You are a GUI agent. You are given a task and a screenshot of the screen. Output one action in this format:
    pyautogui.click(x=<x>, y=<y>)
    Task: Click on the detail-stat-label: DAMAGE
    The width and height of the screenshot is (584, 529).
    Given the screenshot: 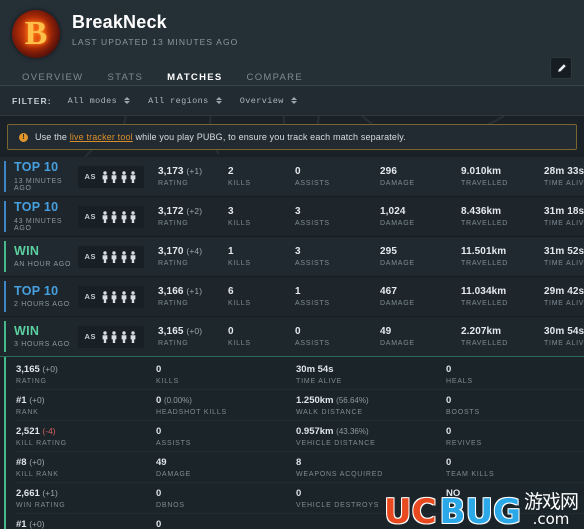 What is the action you would take?
    pyautogui.click(x=174, y=474)
    